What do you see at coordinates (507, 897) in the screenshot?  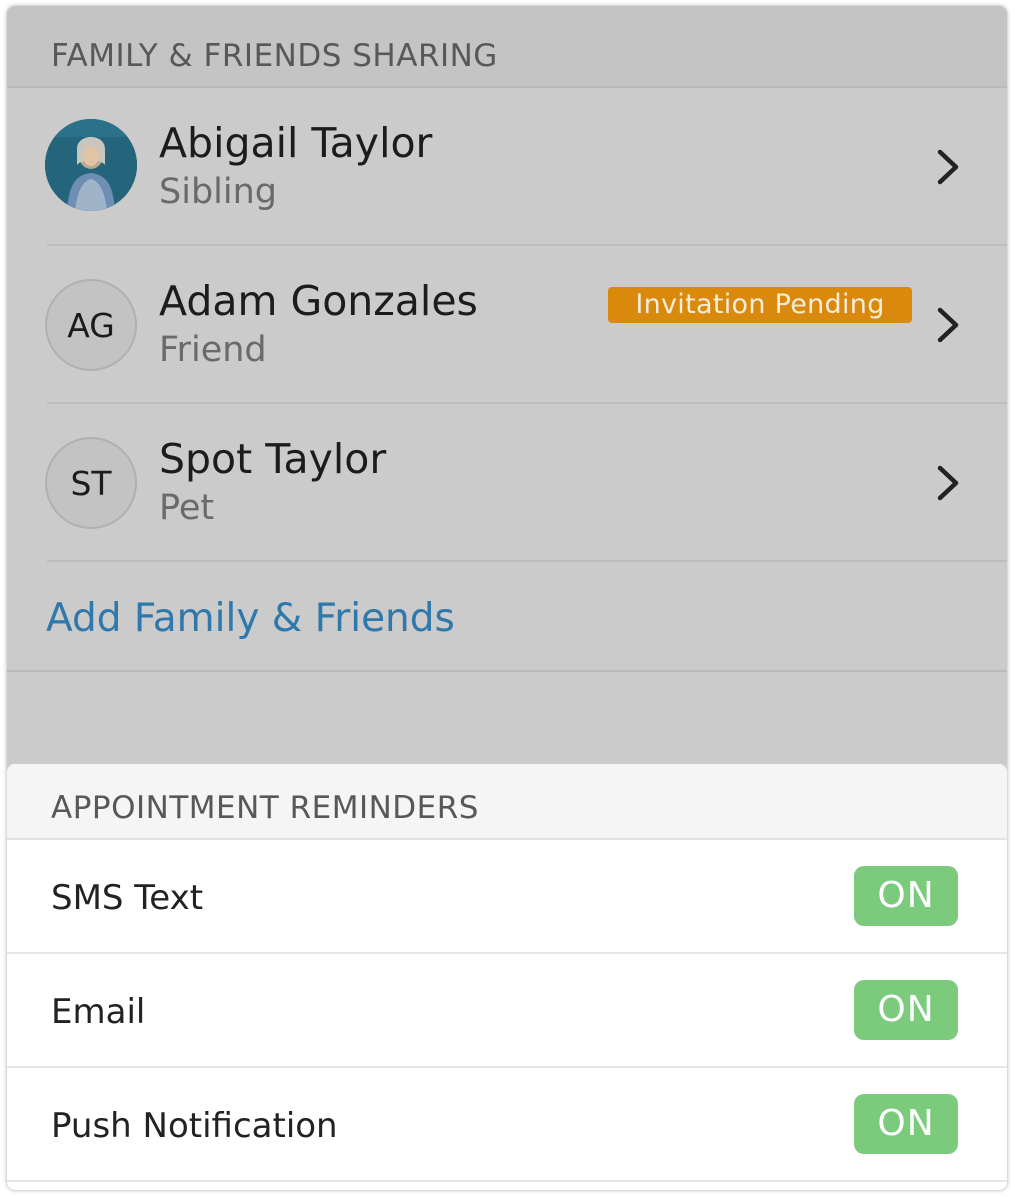 I see `setting-row-sms-text: SMS Text ON` at bounding box center [507, 897].